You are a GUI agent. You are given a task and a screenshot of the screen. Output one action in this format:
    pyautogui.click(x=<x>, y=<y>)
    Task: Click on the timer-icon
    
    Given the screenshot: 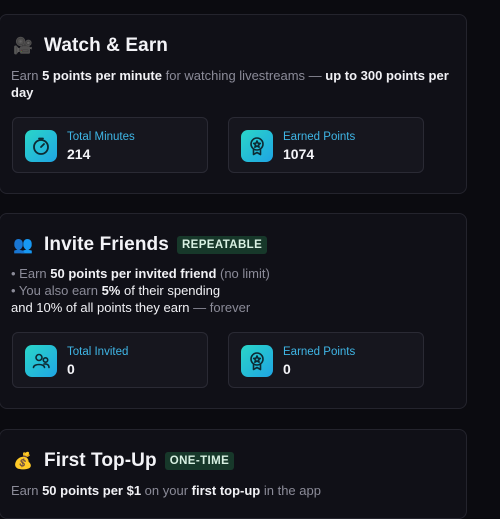 What is the action you would take?
    pyautogui.click(x=41, y=146)
    